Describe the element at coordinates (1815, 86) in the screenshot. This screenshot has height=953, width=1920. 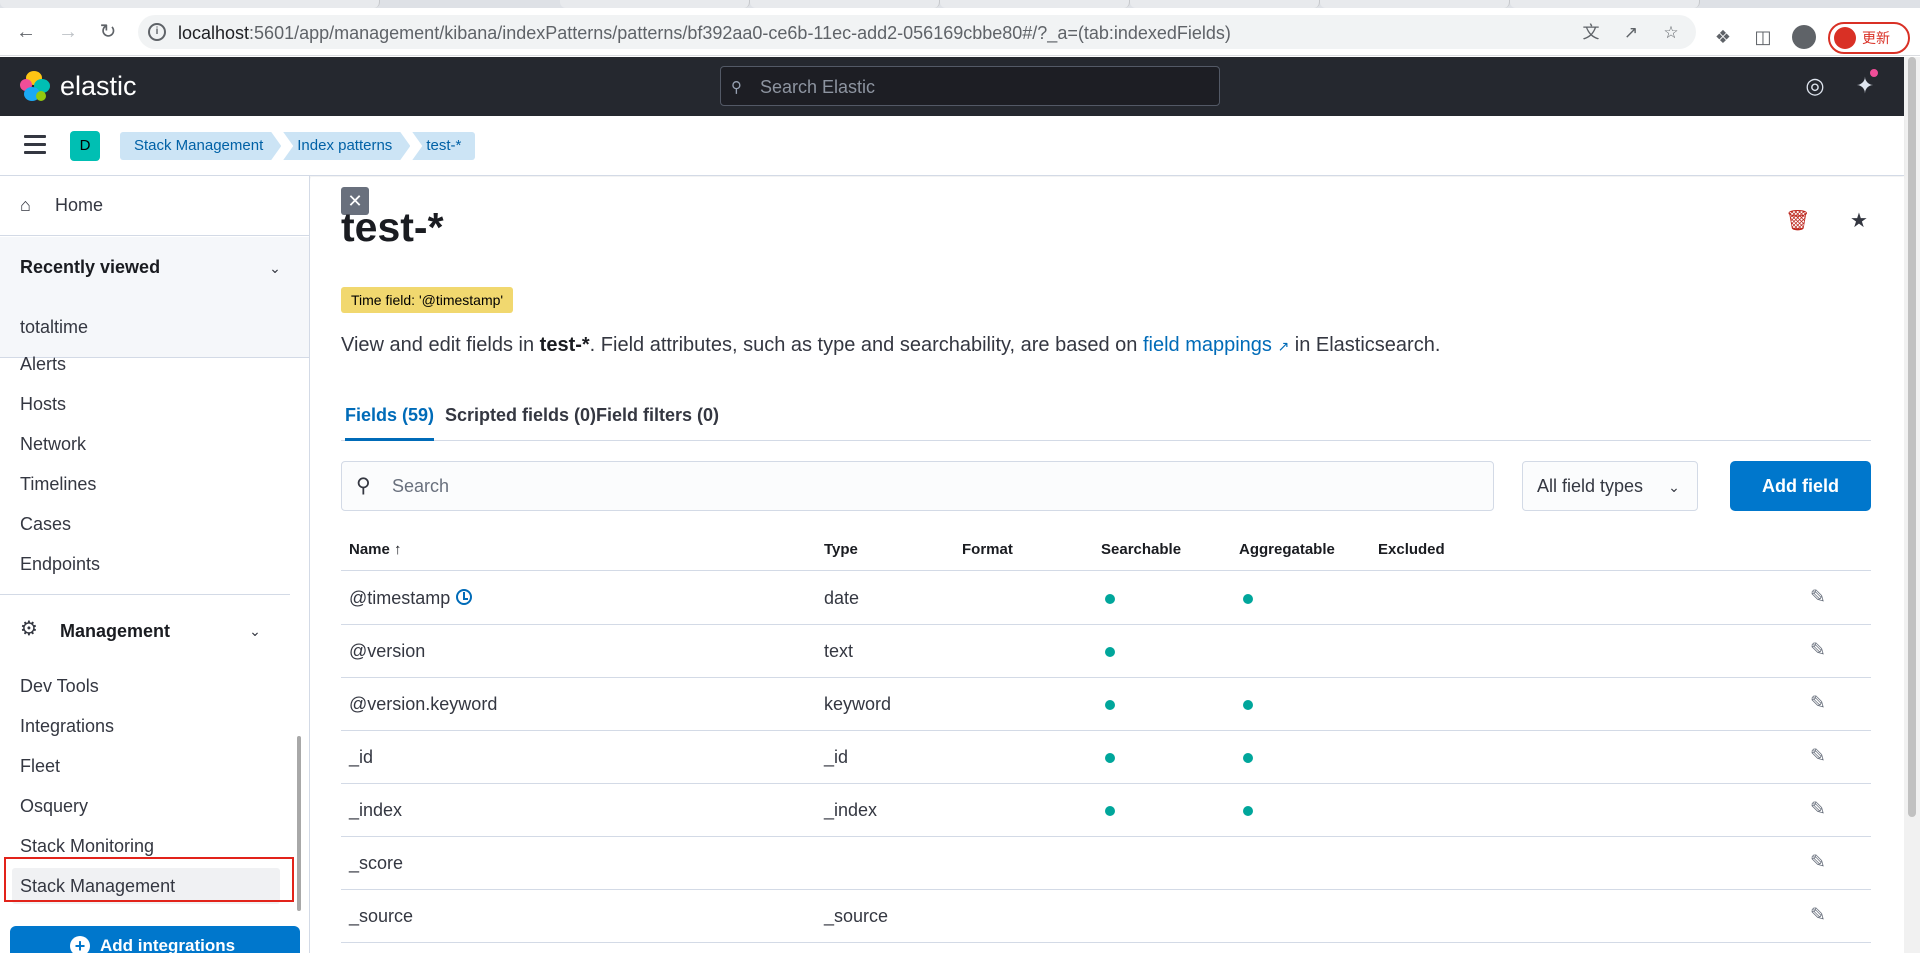
I see `help-icon: ◎` at that location.